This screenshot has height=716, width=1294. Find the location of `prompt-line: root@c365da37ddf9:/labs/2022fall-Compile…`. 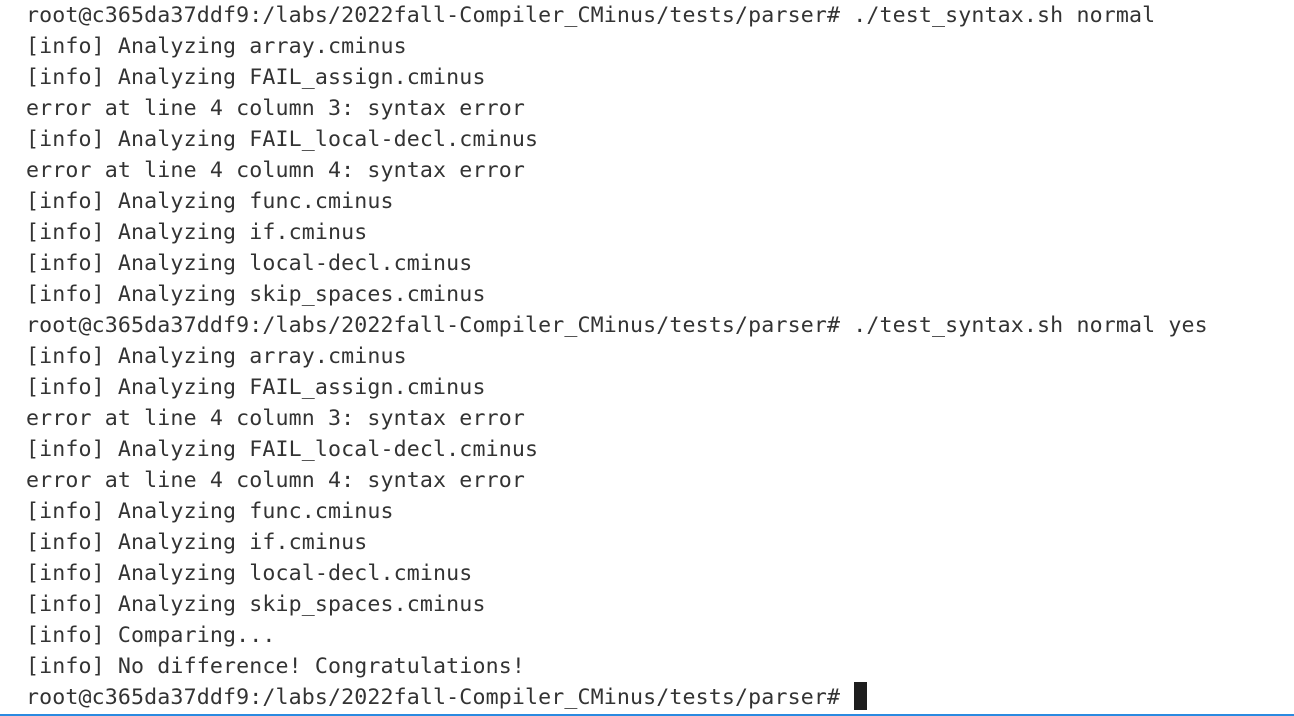

prompt-line: root@c365da37ddf9:/labs/2022fall-Compile… is located at coordinates (617, 697).